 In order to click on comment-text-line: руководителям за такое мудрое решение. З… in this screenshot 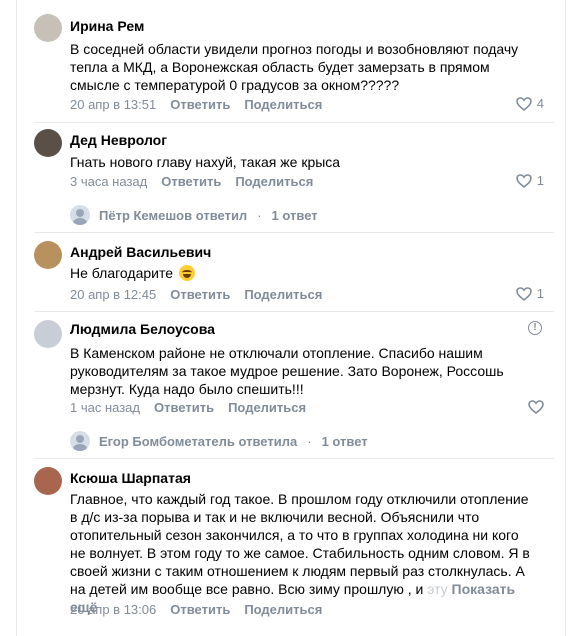, I will do `click(287, 371)`.